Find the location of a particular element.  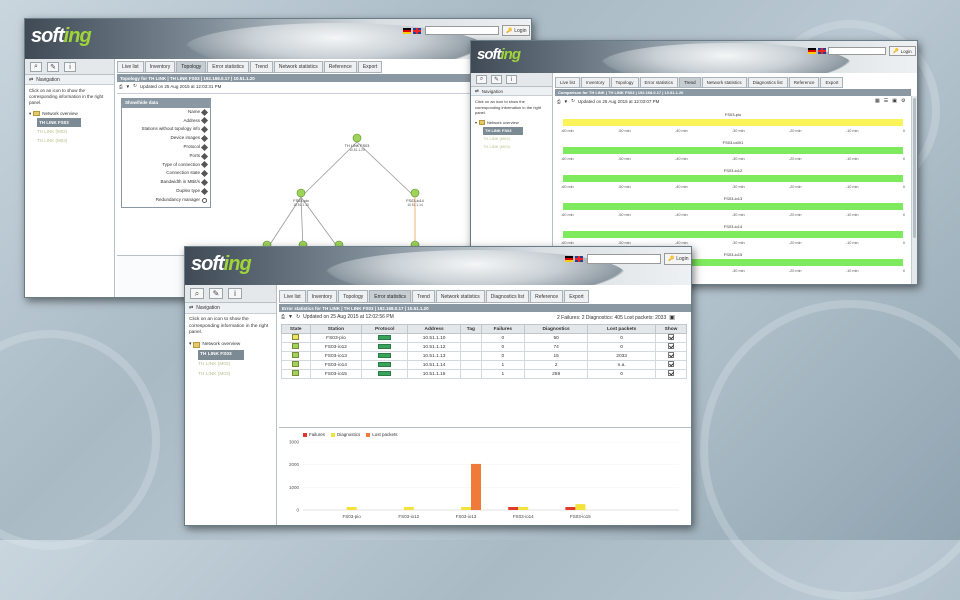

login-button-2: 🔑 Login is located at coordinates (902, 51).